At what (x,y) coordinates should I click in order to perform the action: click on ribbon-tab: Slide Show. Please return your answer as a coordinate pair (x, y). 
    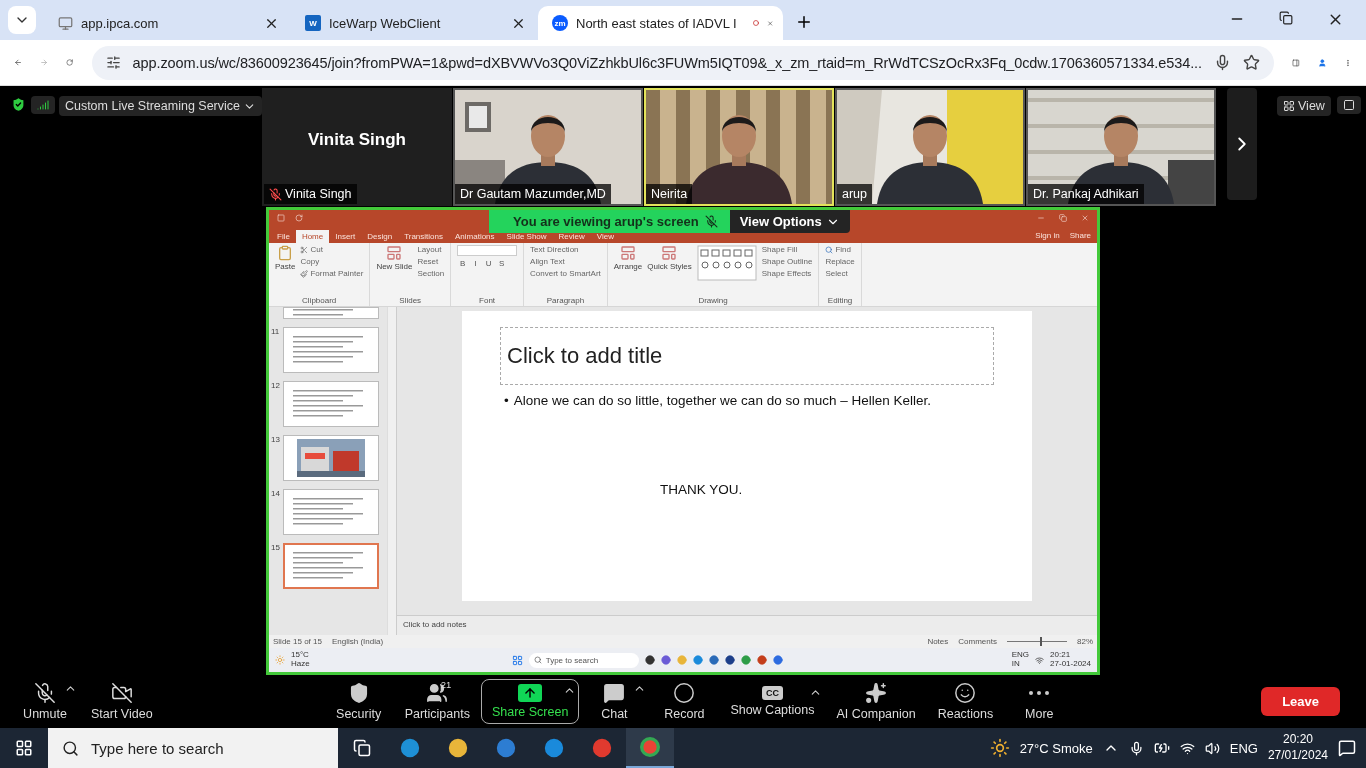
    Looking at the image, I should click on (526, 236).